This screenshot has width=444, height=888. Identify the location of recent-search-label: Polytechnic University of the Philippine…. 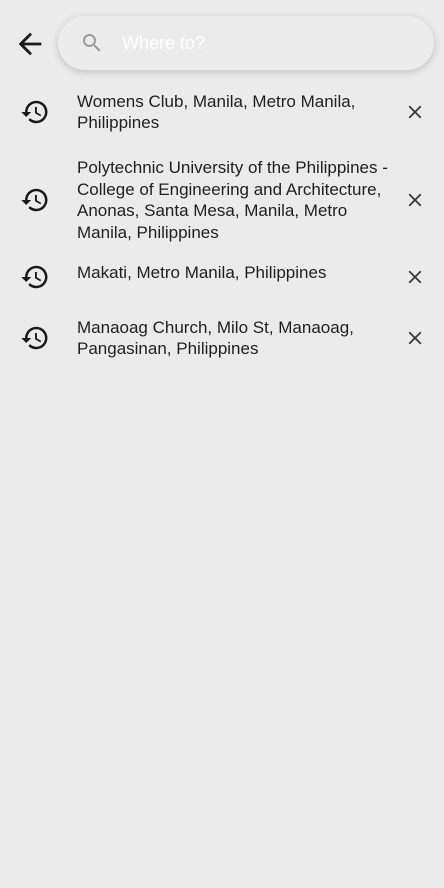
(232, 200).